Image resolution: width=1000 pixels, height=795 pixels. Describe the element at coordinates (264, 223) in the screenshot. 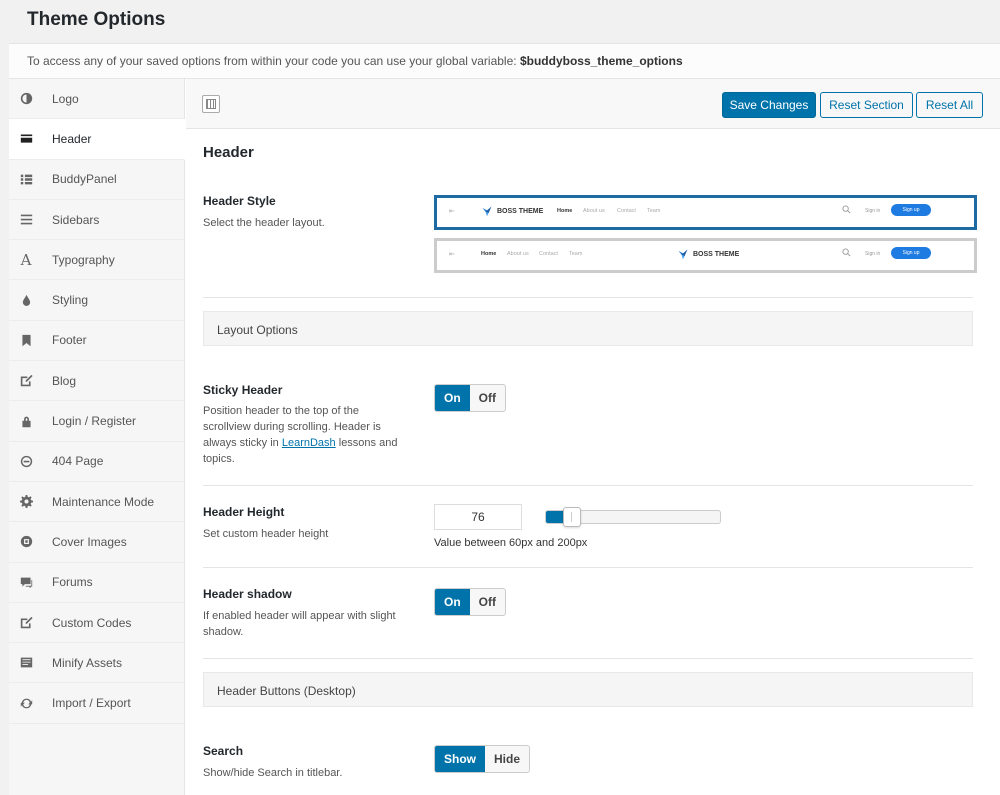

I see `header-style-desc: Select the header layout.` at that location.